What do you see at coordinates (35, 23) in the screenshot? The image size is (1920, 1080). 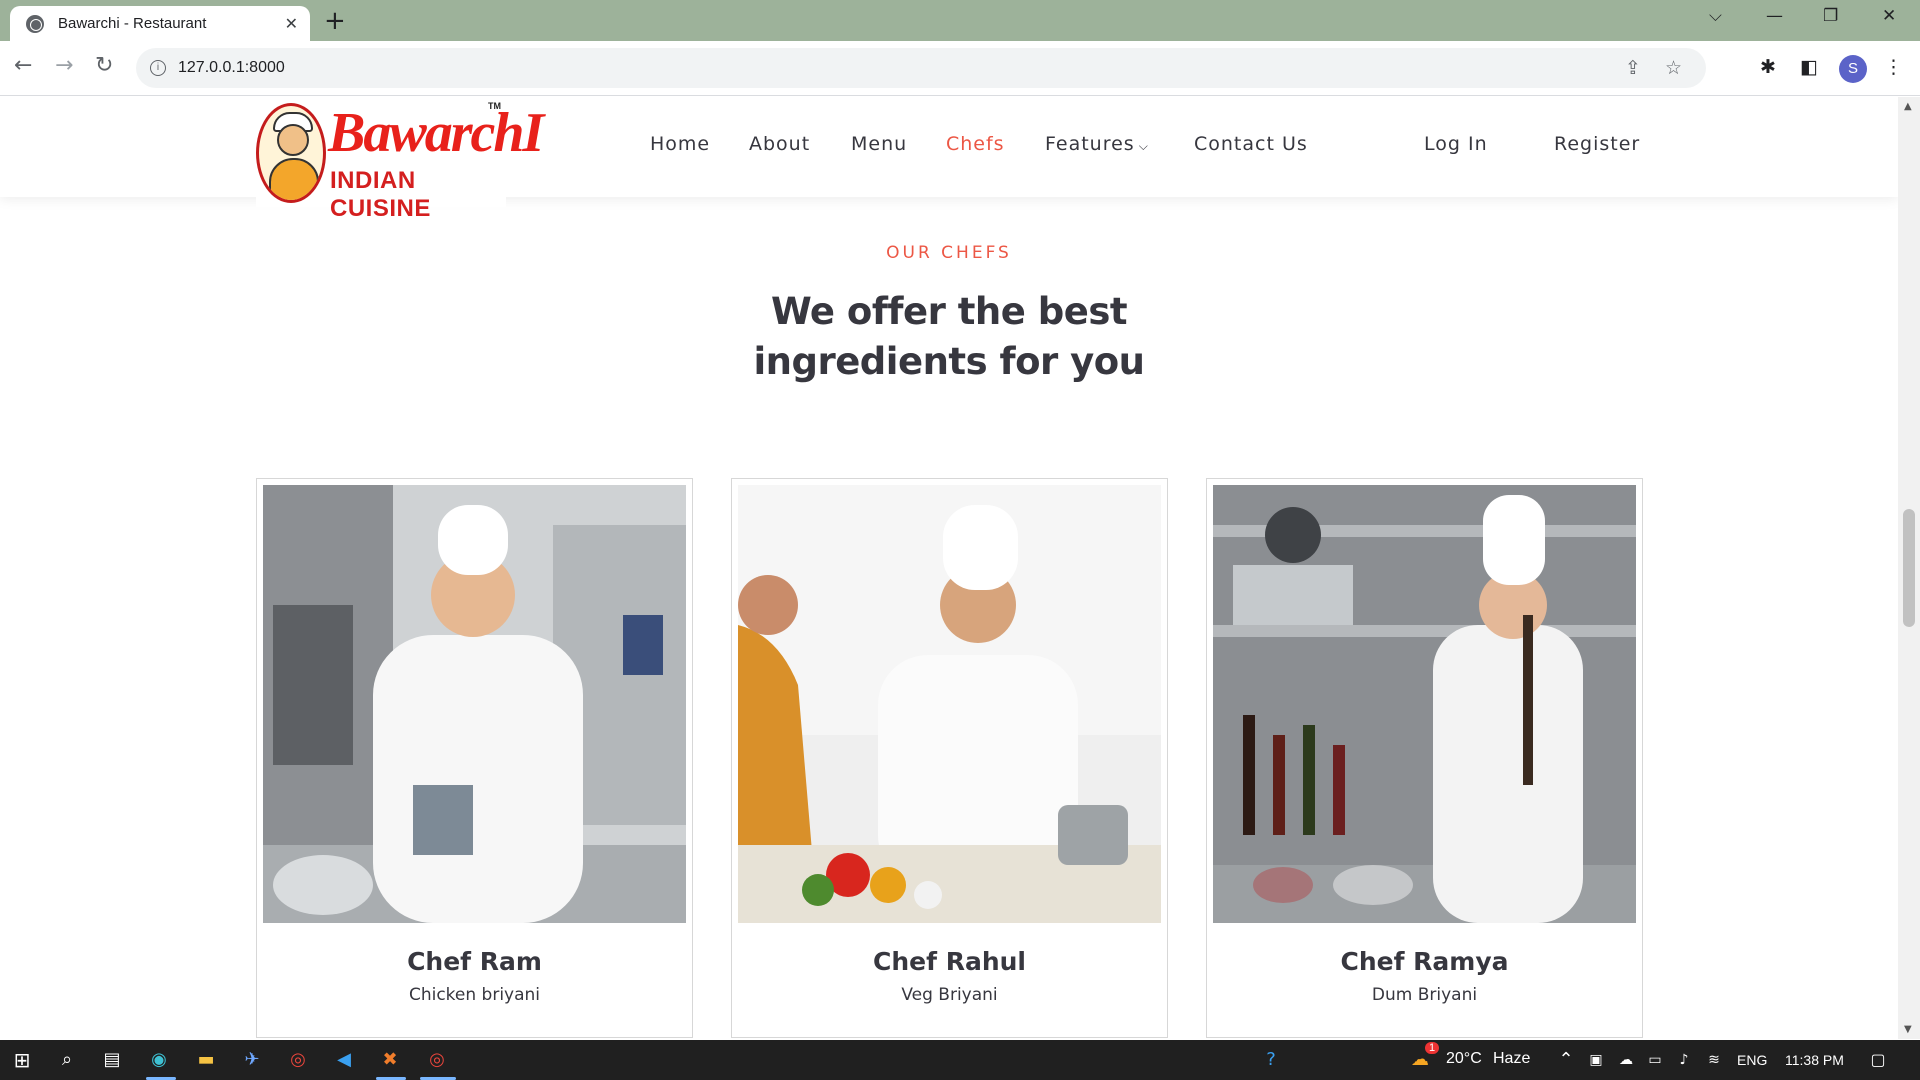 I see `globe-icon` at bounding box center [35, 23].